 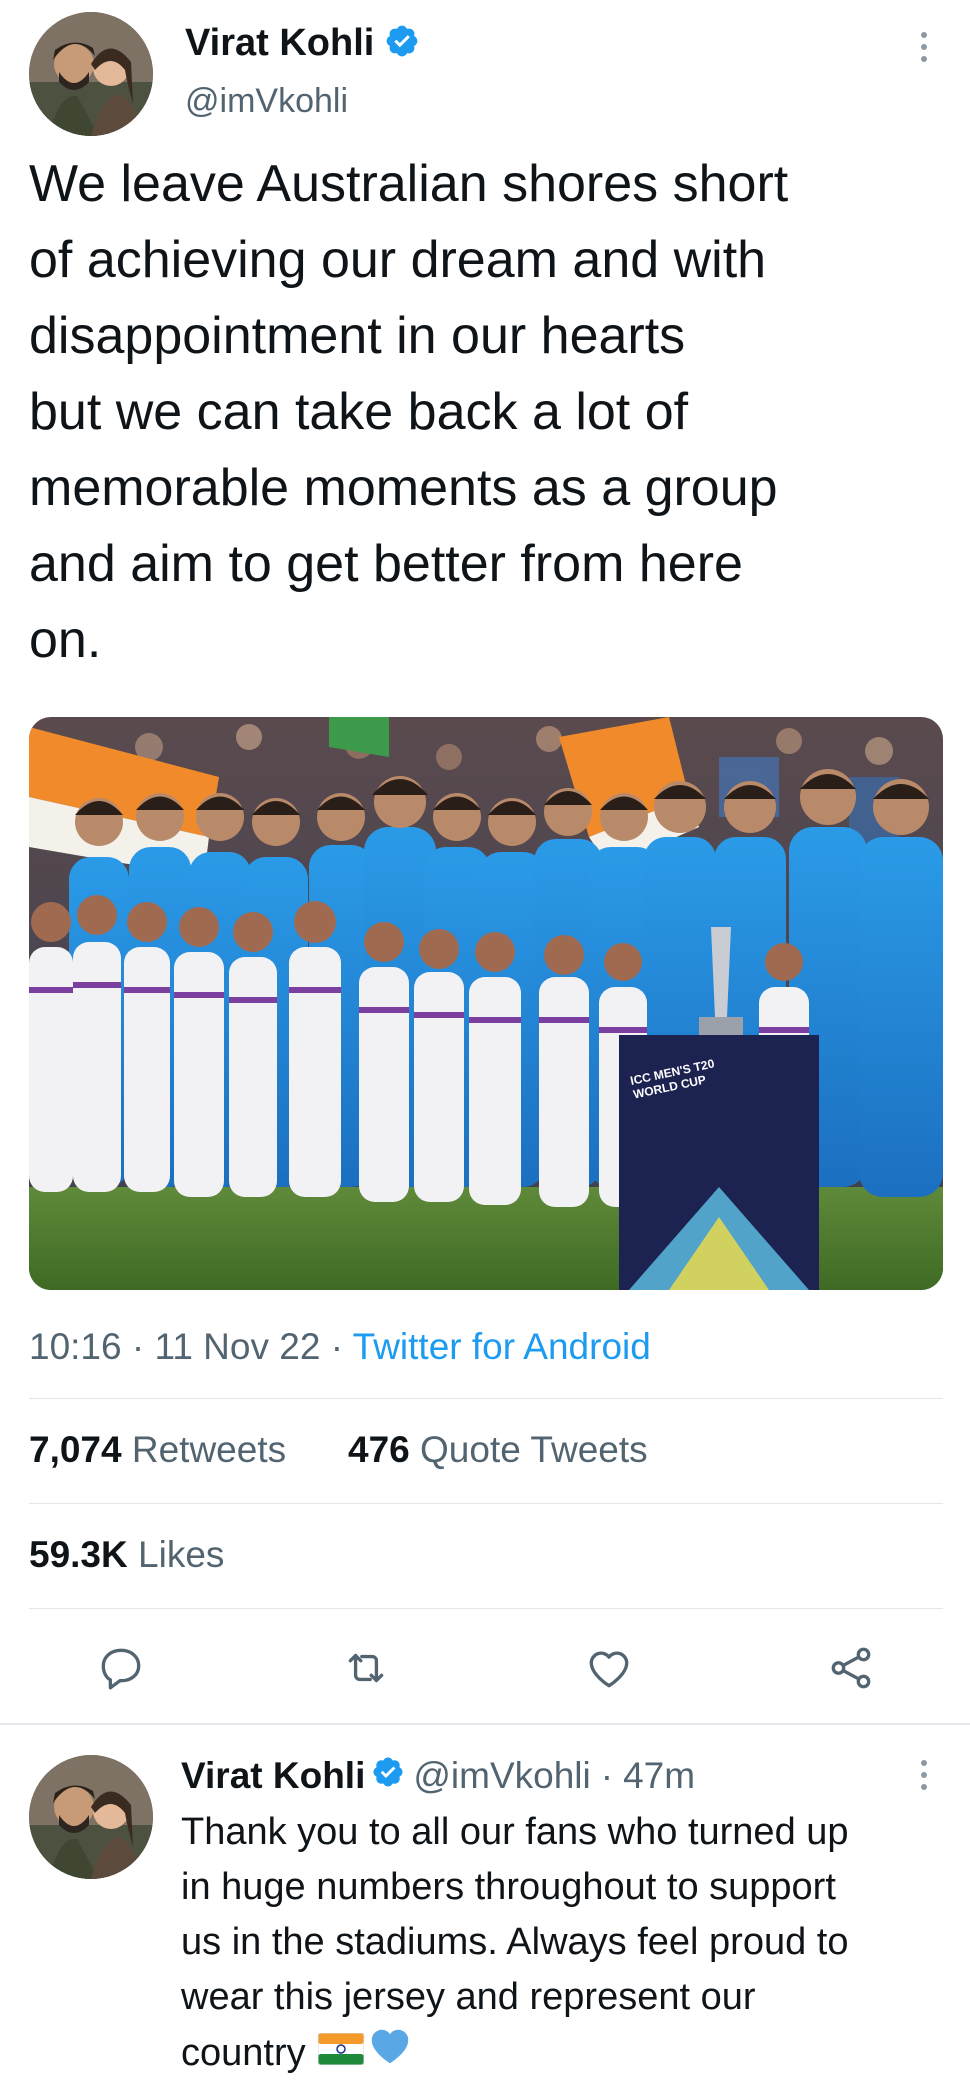 I want to click on retweets-count: 7,074, so click(x=75, y=1449).